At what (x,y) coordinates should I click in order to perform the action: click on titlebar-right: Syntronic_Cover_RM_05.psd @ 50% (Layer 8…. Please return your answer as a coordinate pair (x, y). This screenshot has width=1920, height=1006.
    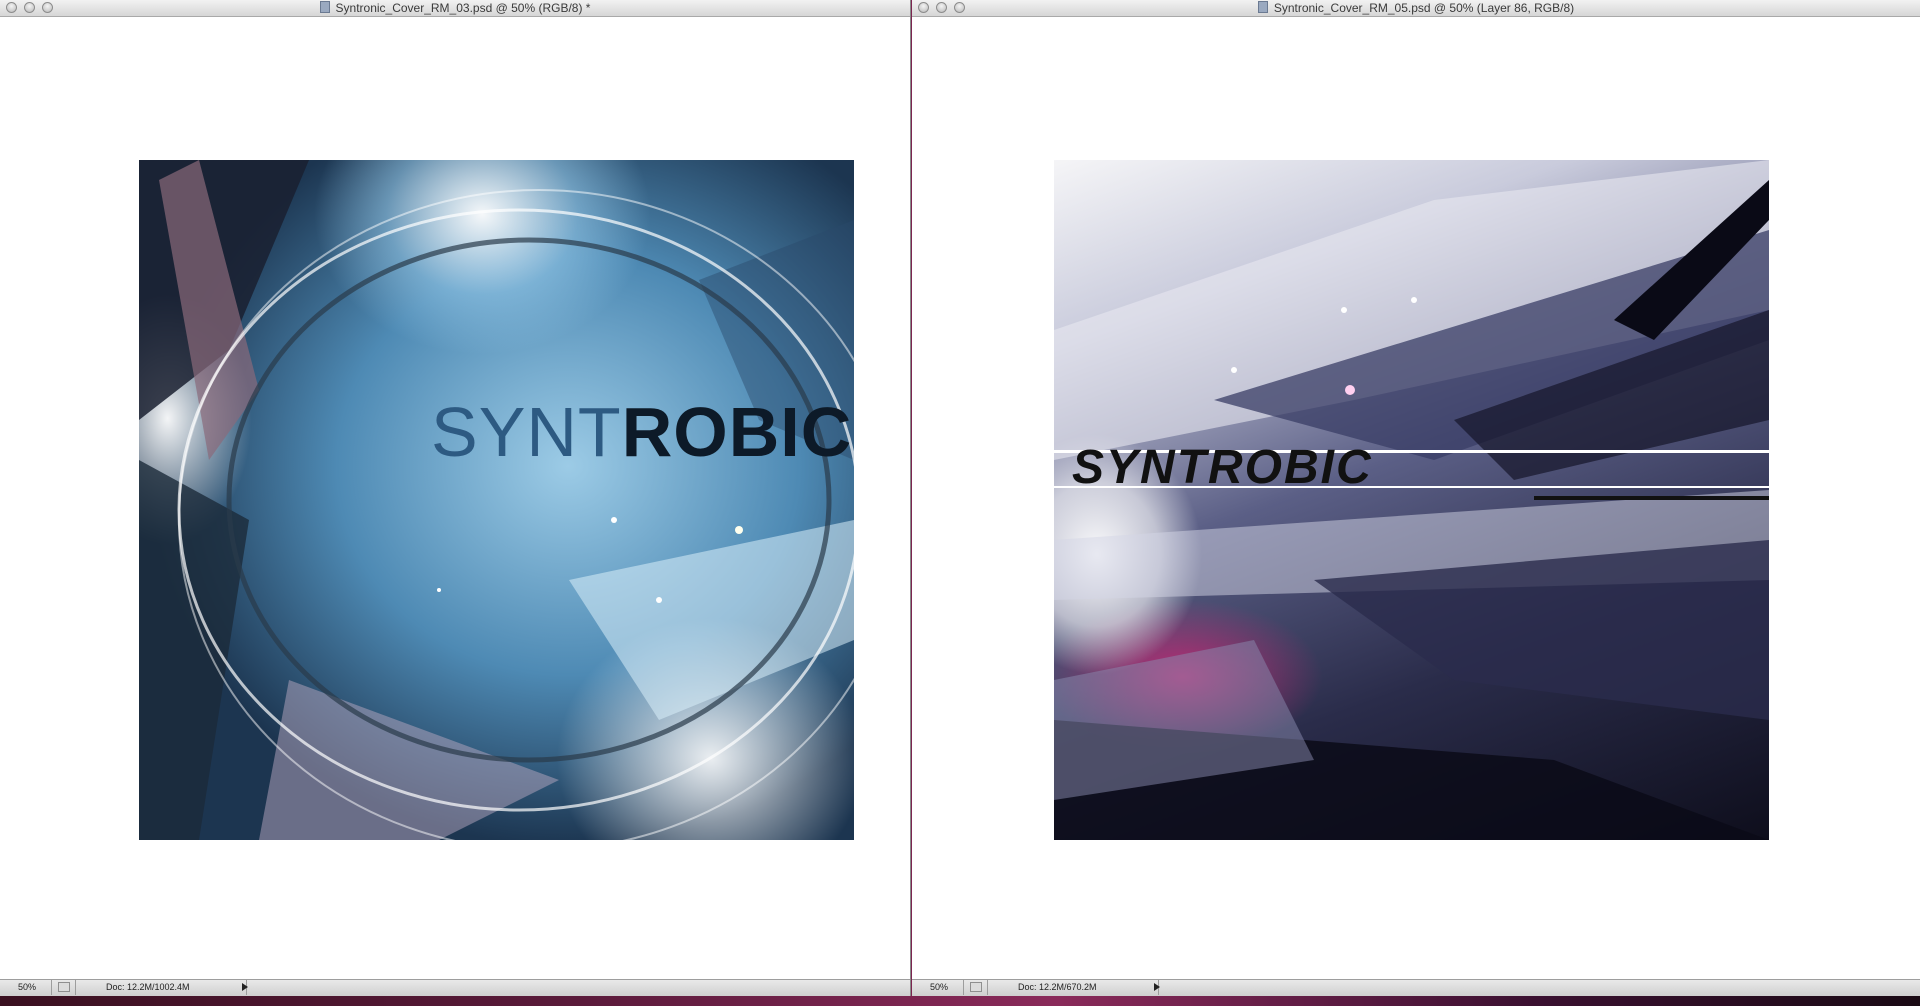
    Looking at the image, I should click on (1416, 8).